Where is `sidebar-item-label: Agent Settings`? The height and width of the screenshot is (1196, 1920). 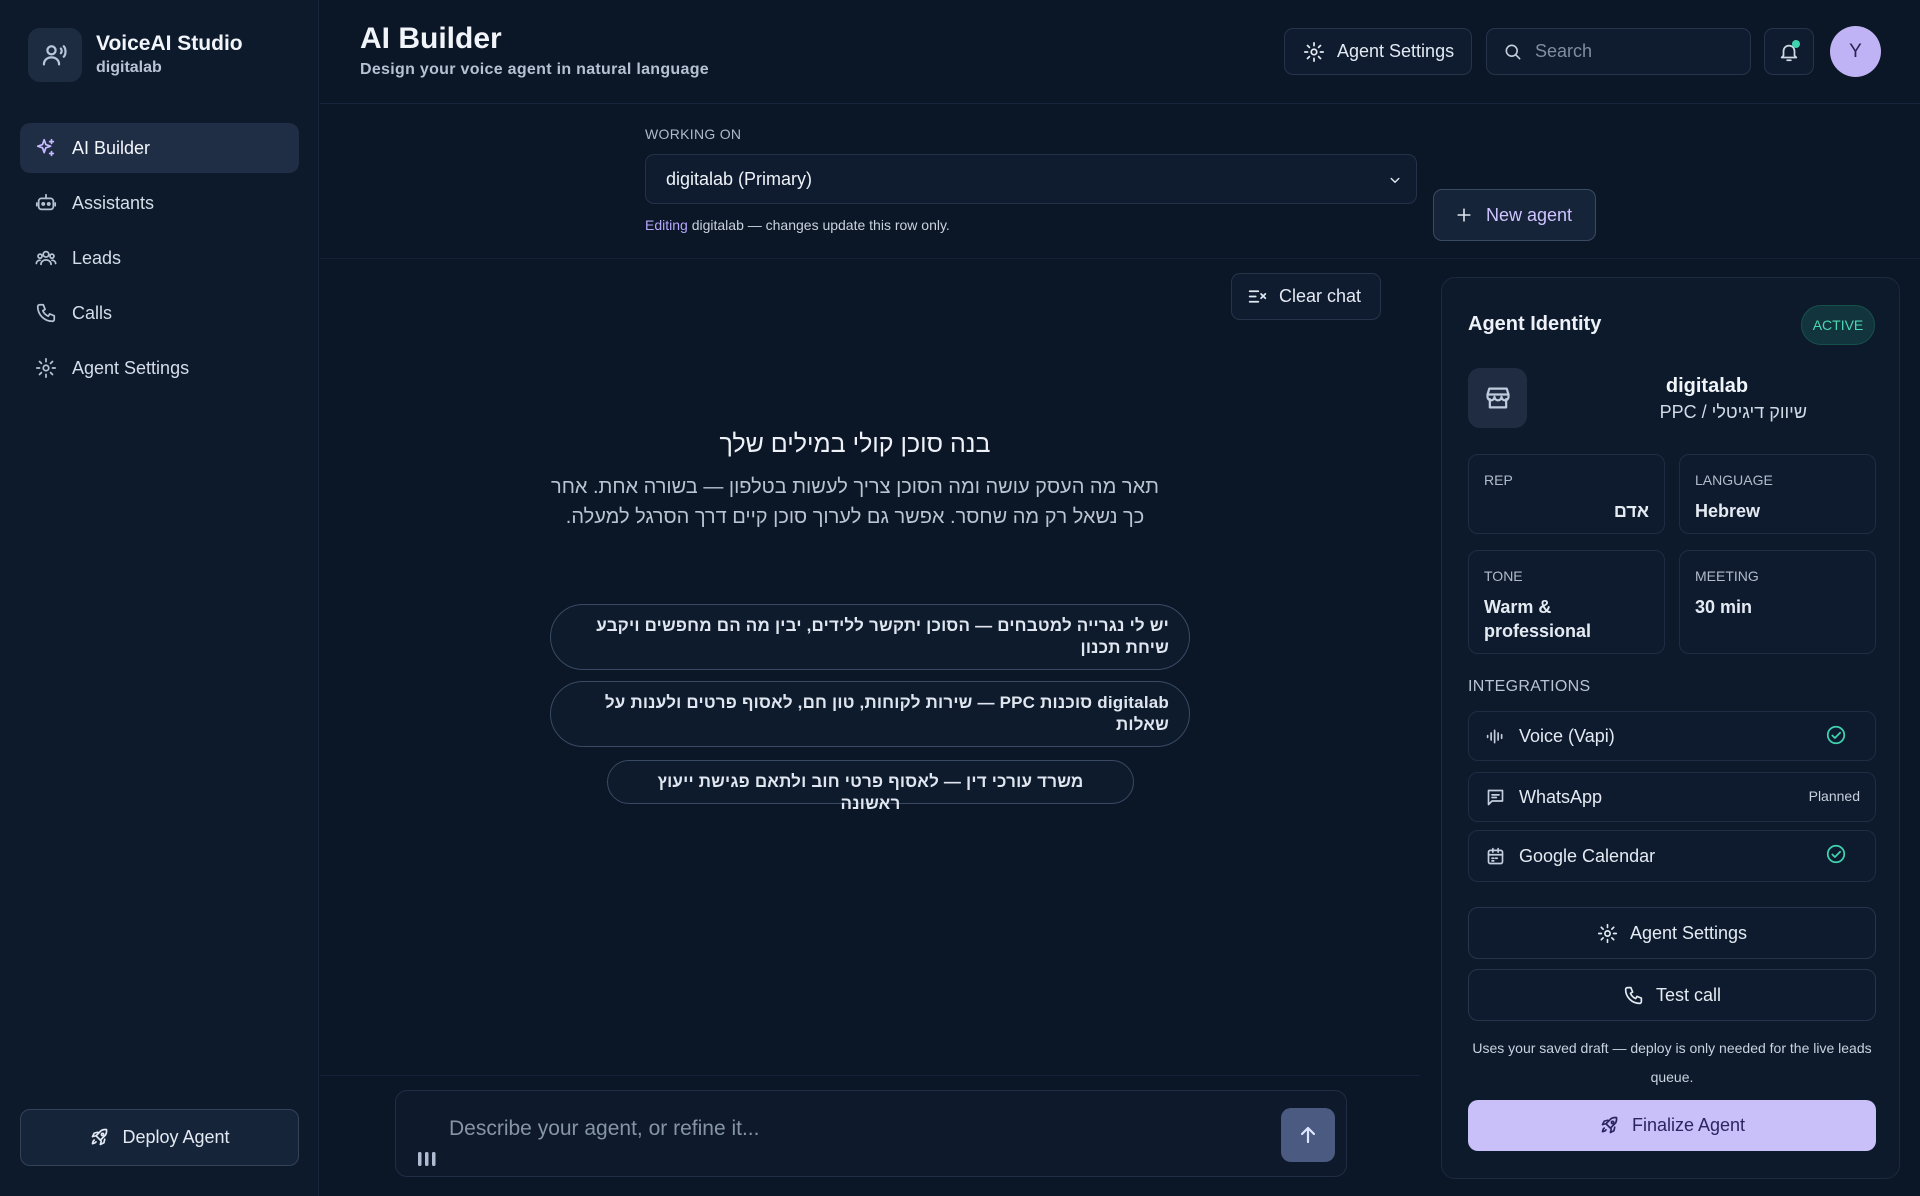
sidebar-item-label: Agent Settings is located at coordinates (131, 367).